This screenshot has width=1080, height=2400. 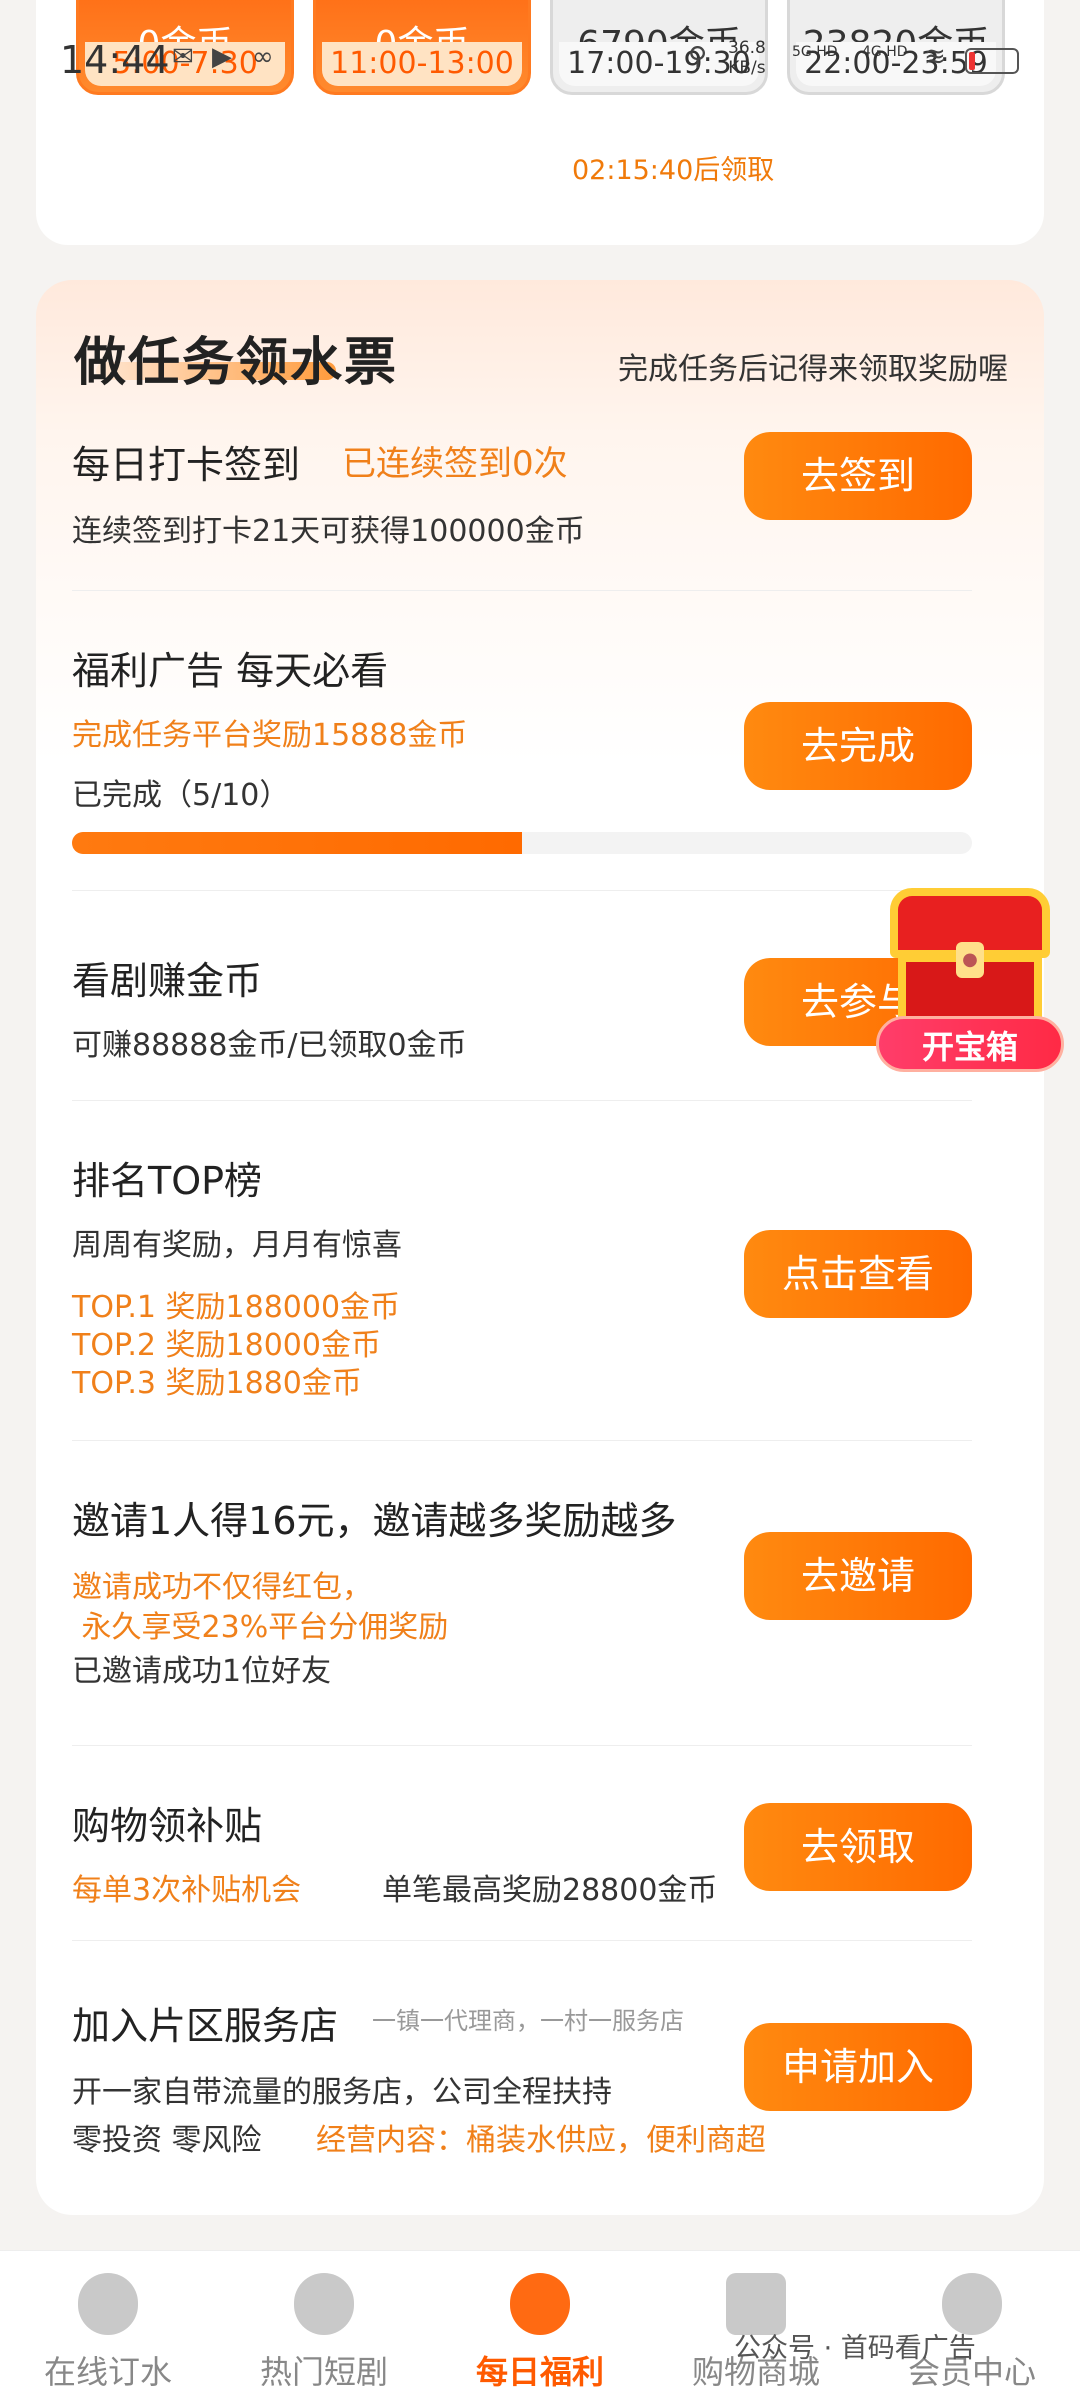 What do you see at coordinates (970, 980) in the screenshot?
I see `treasure-chest-button: ● 开宝箱` at bounding box center [970, 980].